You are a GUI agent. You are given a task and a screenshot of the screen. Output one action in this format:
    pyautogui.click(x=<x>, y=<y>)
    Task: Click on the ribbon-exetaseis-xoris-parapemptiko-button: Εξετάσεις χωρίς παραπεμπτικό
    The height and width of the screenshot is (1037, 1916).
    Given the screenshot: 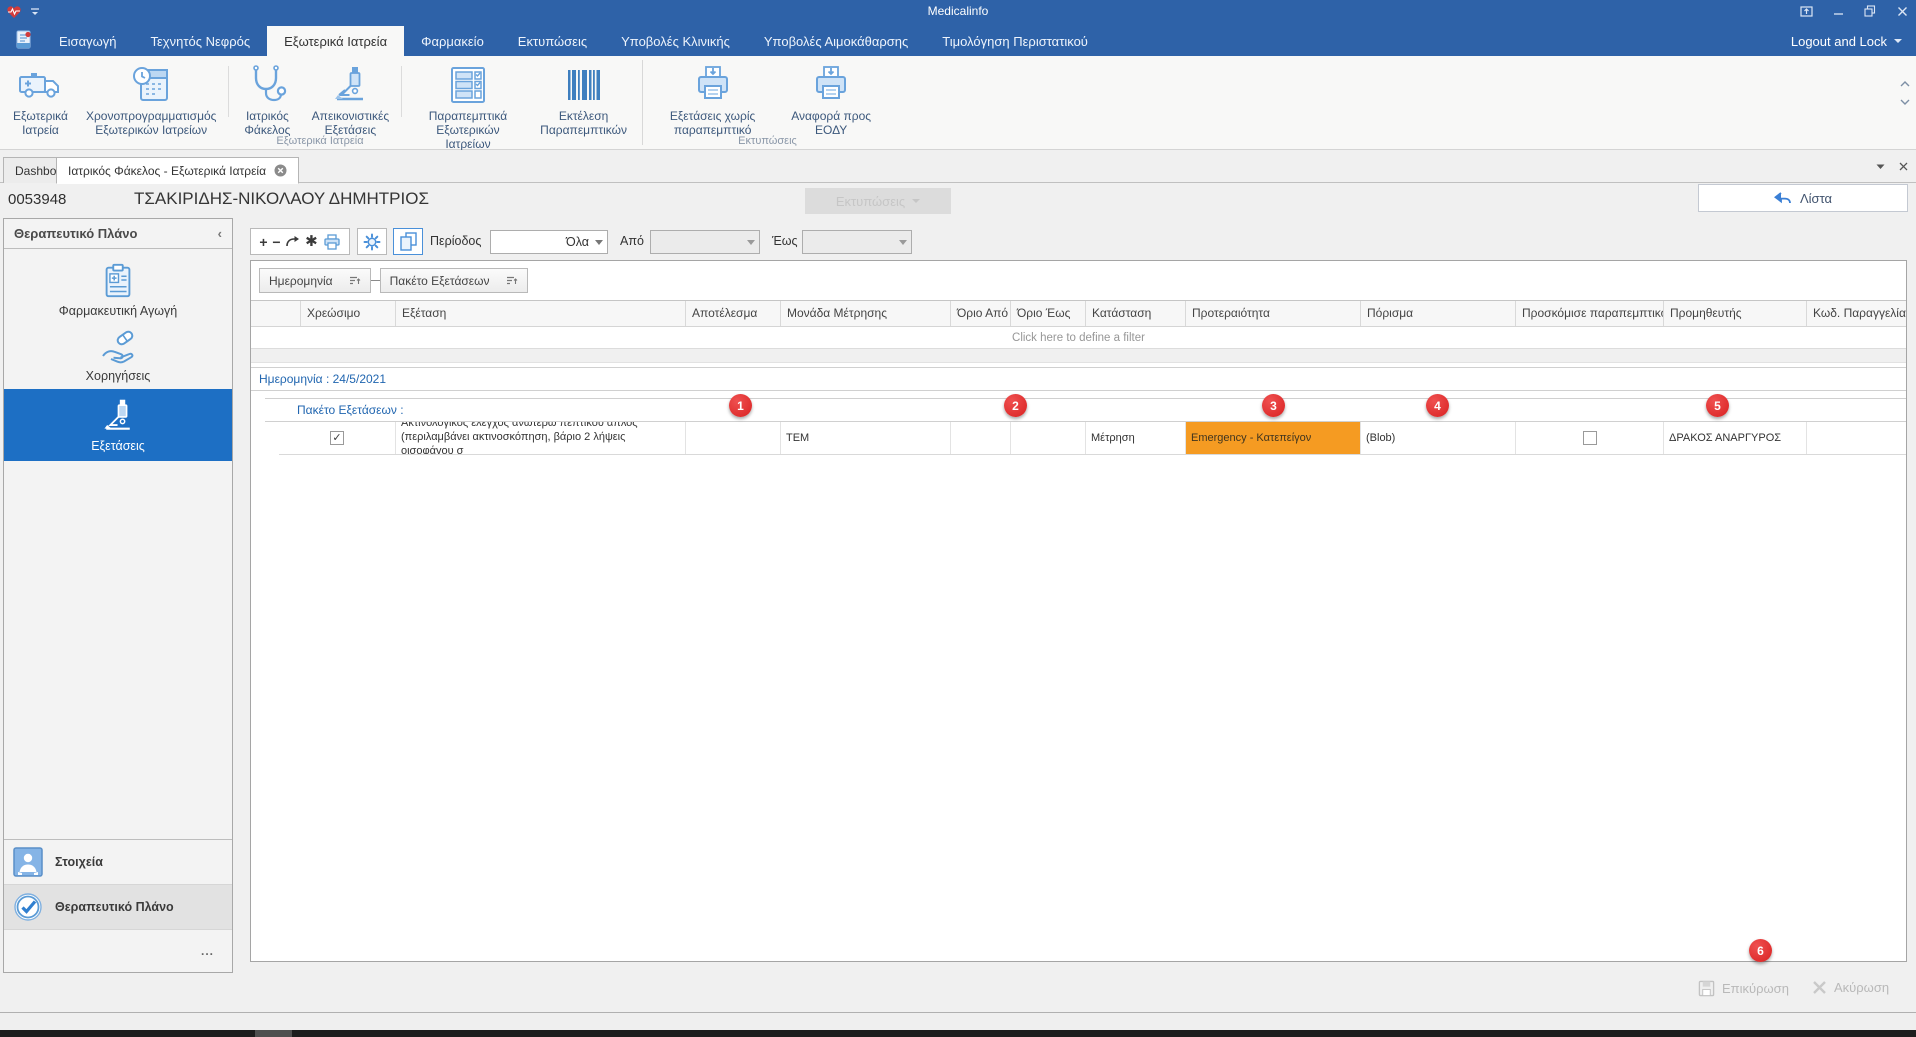 What is the action you would take?
    pyautogui.click(x=712, y=100)
    